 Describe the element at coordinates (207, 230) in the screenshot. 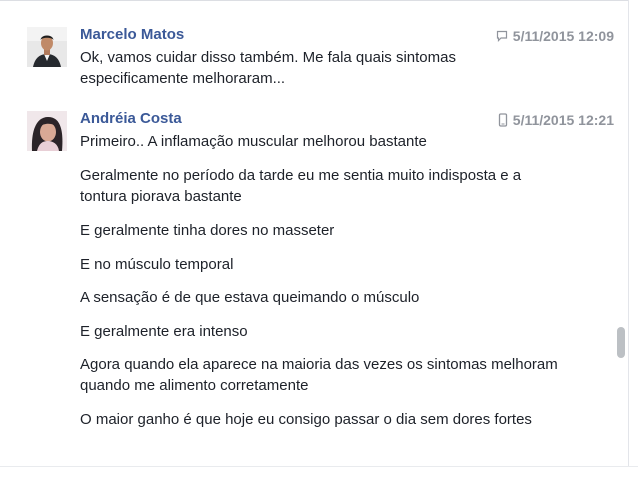

I see `message-text: E geralmente tinha dores no masseter` at that location.